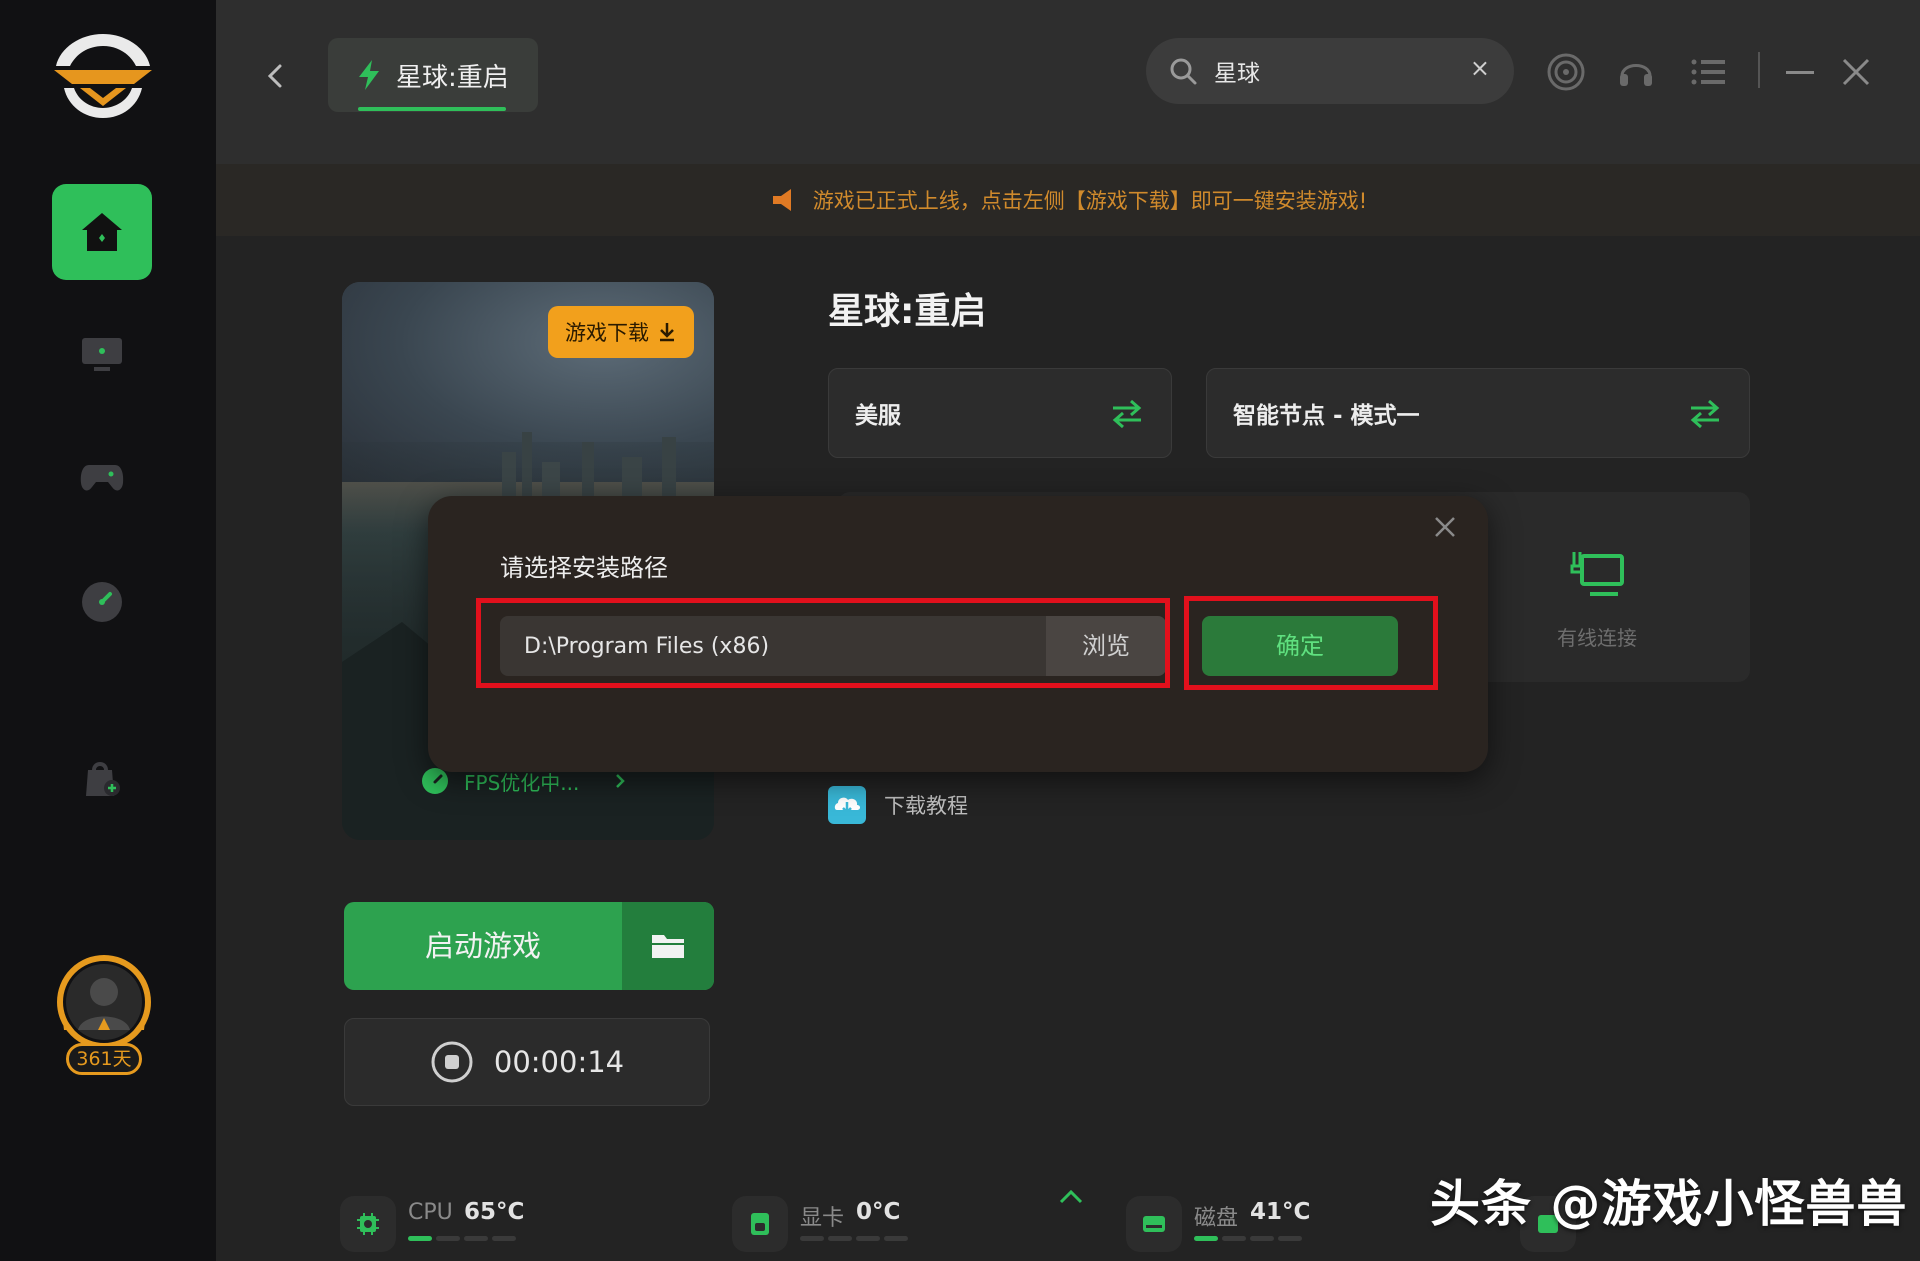 The width and height of the screenshot is (1920, 1261). I want to click on headset-icon, so click(1636, 72).